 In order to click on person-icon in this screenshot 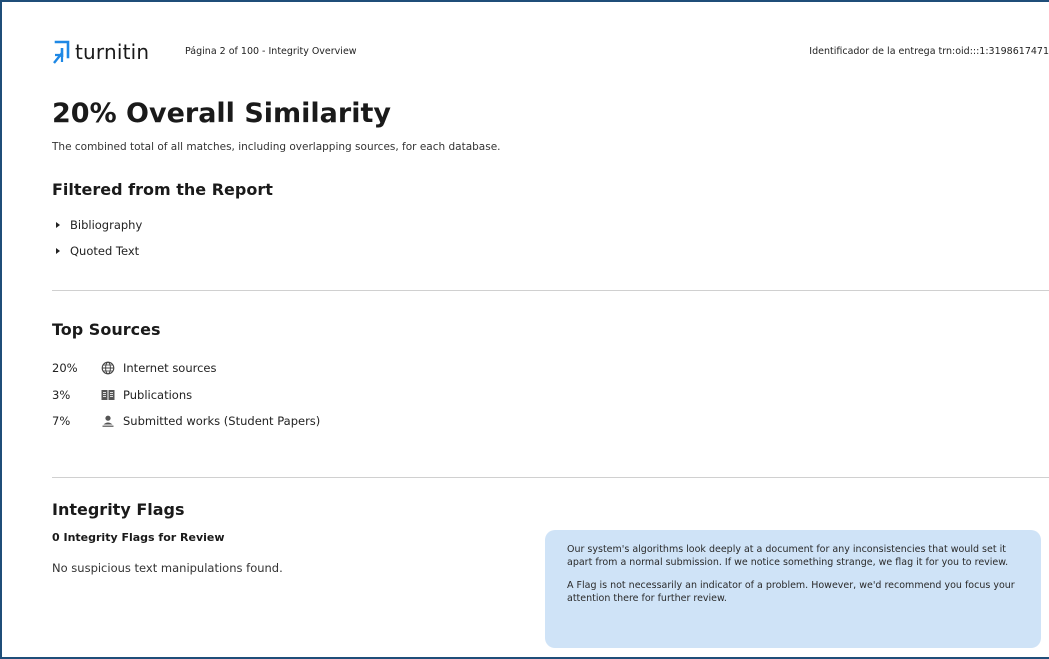, I will do `click(108, 421)`.